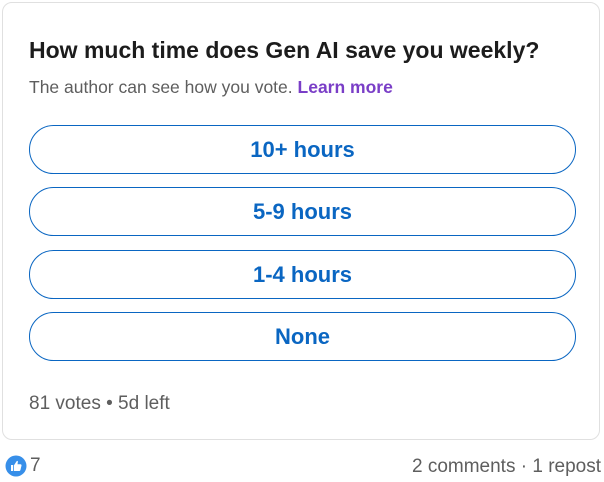 Image resolution: width=604 pixels, height=482 pixels. What do you see at coordinates (16, 466) in the screenshot?
I see `like-icon` at bounding box center [16, 466].